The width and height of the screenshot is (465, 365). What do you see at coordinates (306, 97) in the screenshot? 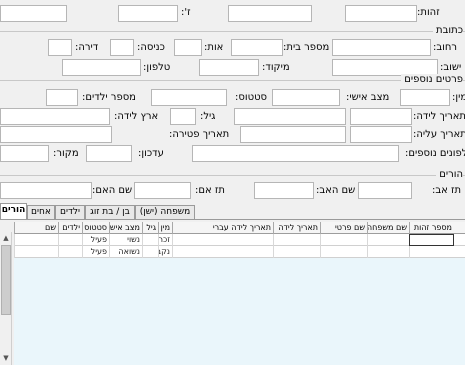
I see `marital-status-input` at bounding box center [306, 97].